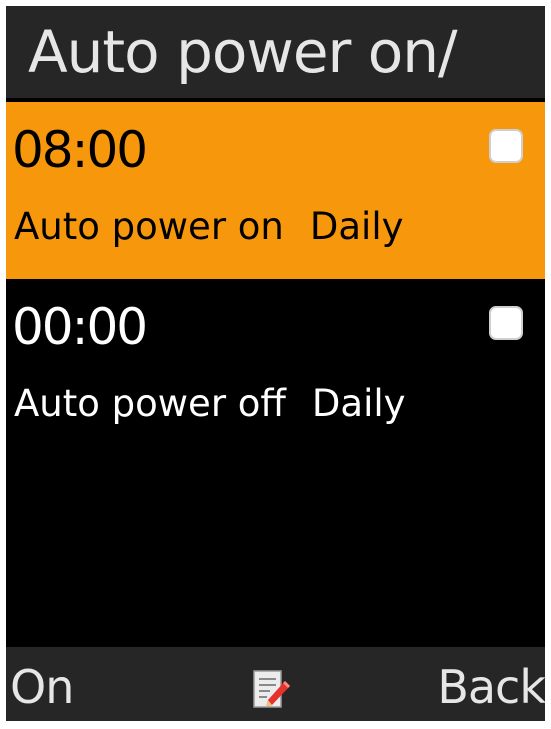  Describe the element at coordinates (80, 150) in the screenshot. I see `item-time: 08:00` at that location.